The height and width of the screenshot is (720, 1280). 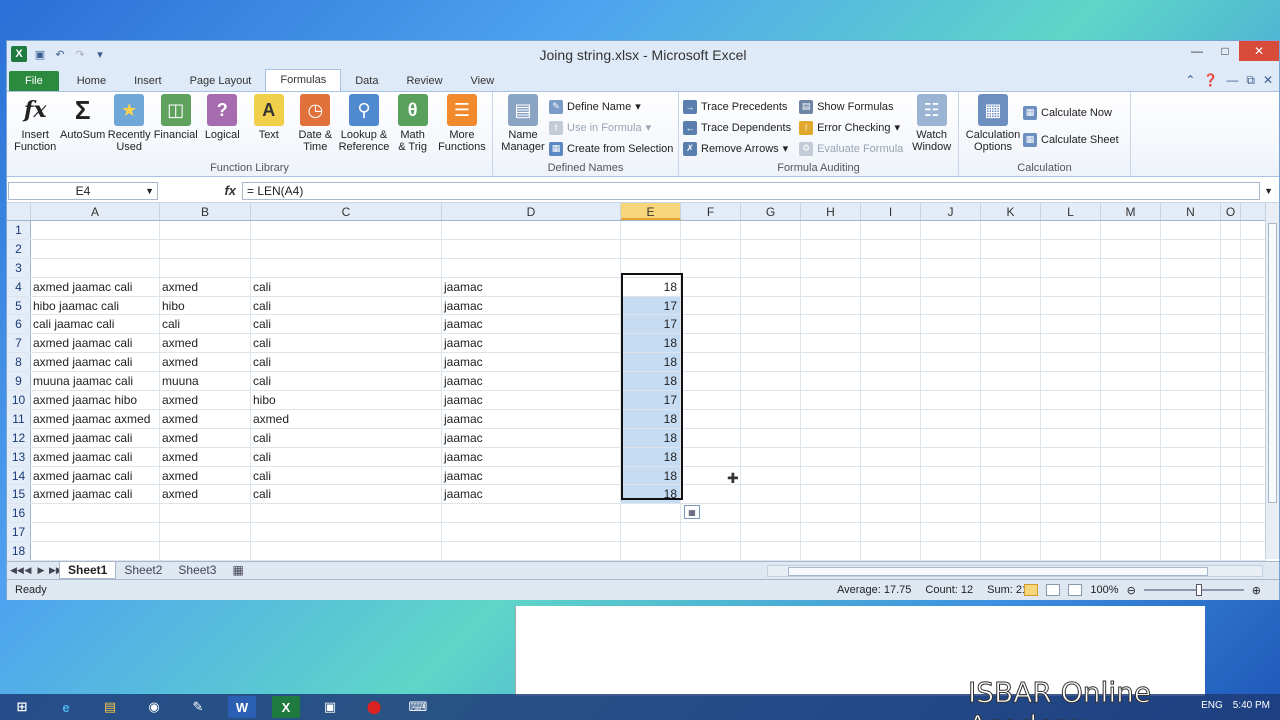 What do you see at coordinates (1191, 211) in the screenshot?
I see `column-header-n: N` at bounding box center [1191, 211].